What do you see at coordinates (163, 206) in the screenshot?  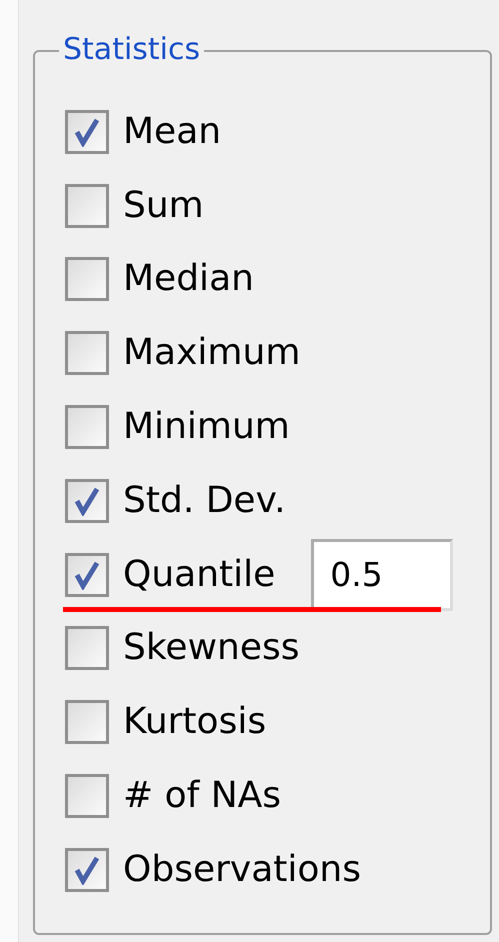 I see `checkbox-label: Sum` at bounding box center [163, 206].